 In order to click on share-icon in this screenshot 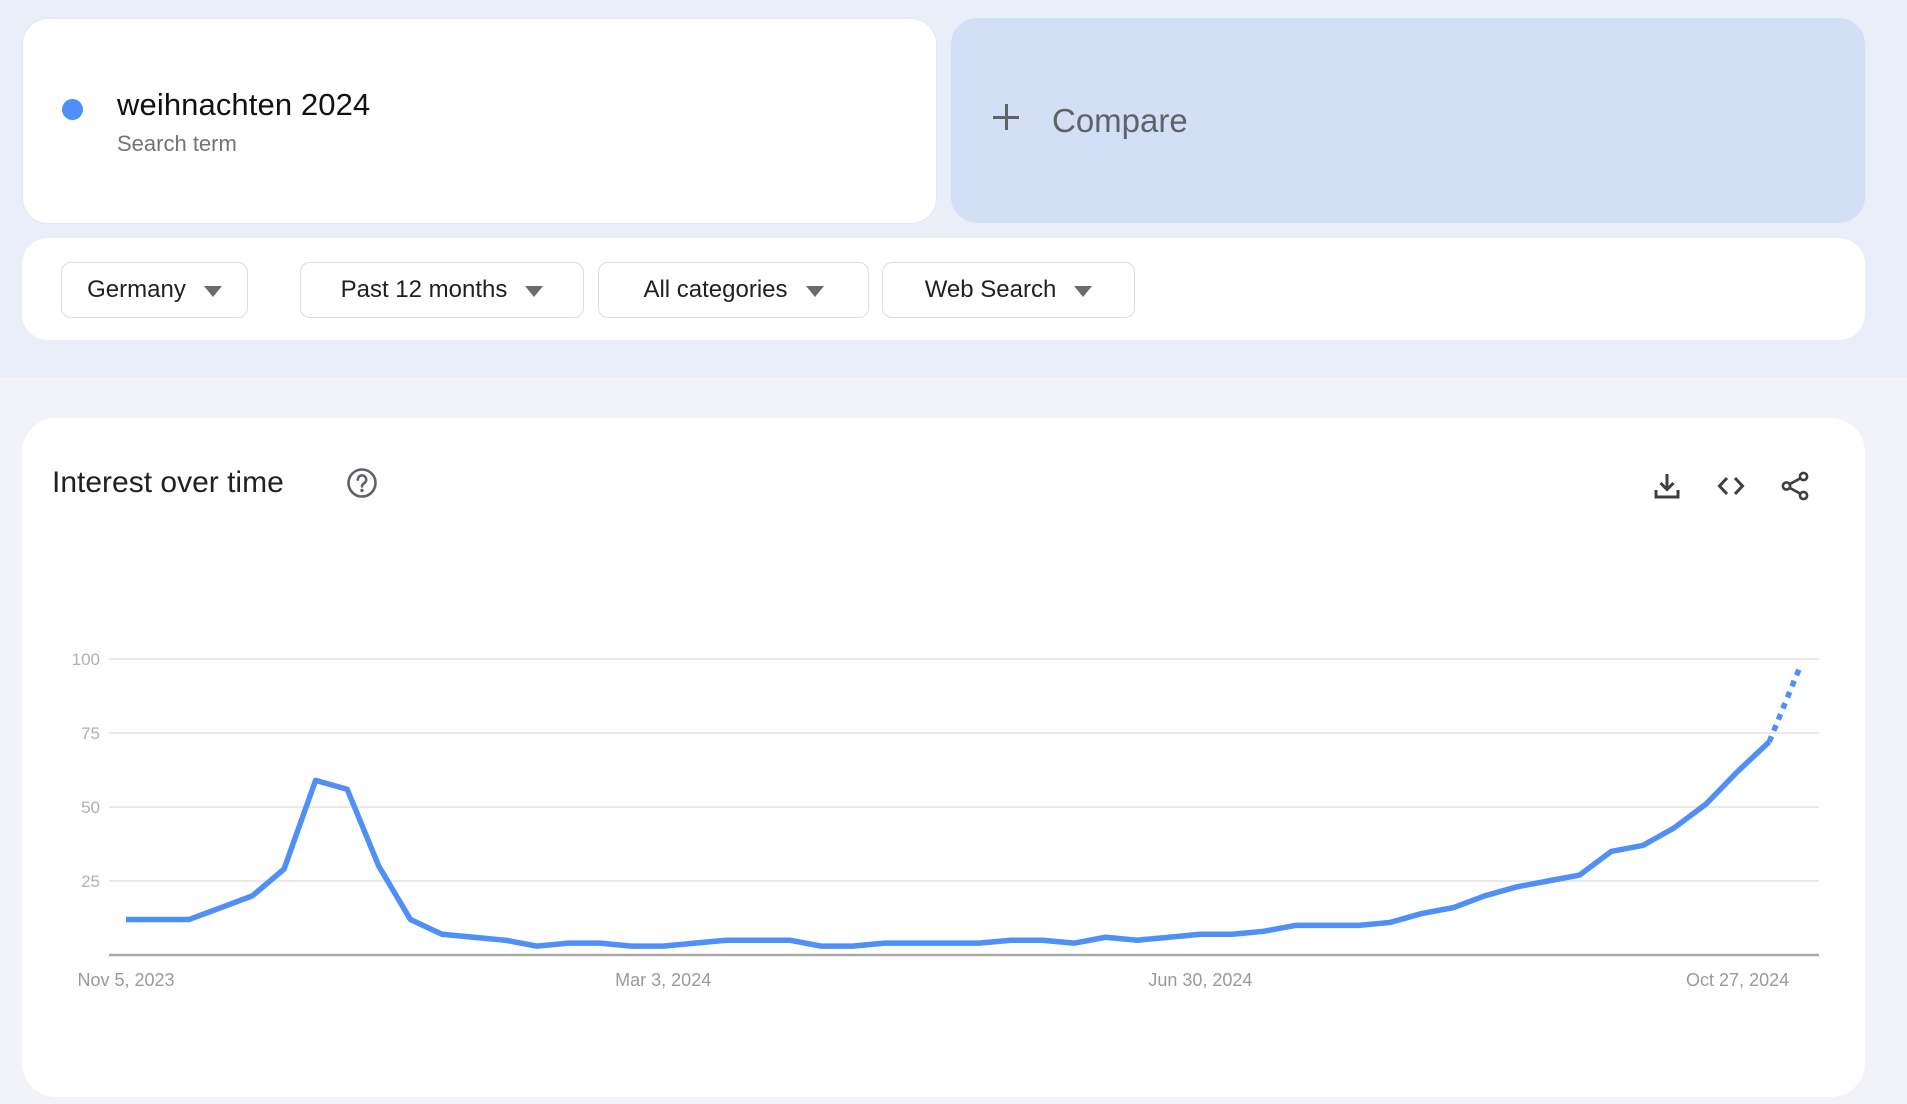, I will do `click(1795, 486)`.